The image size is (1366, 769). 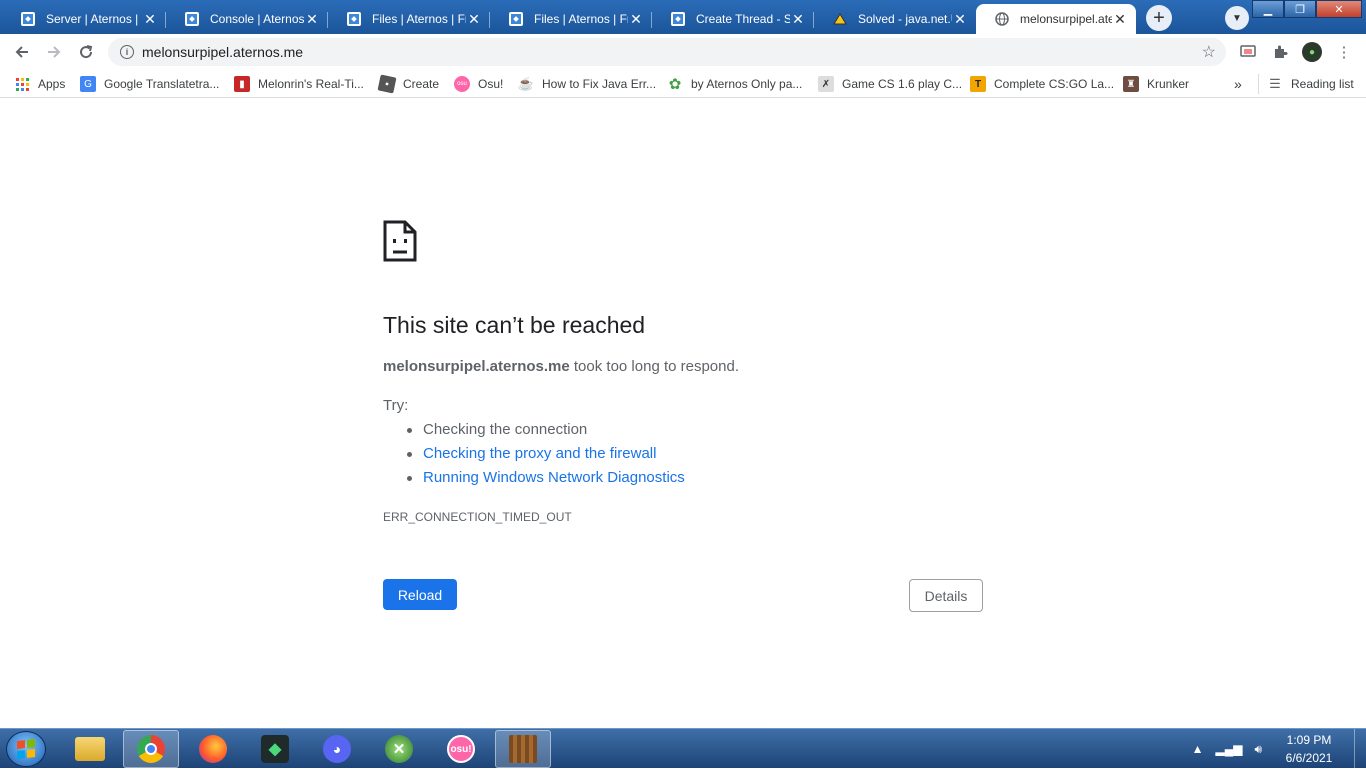 What do you see at coordinates (1280, 52) in the screenshot?
I see `extensions-puzzle-icon` at bounding box center [1280, 52].